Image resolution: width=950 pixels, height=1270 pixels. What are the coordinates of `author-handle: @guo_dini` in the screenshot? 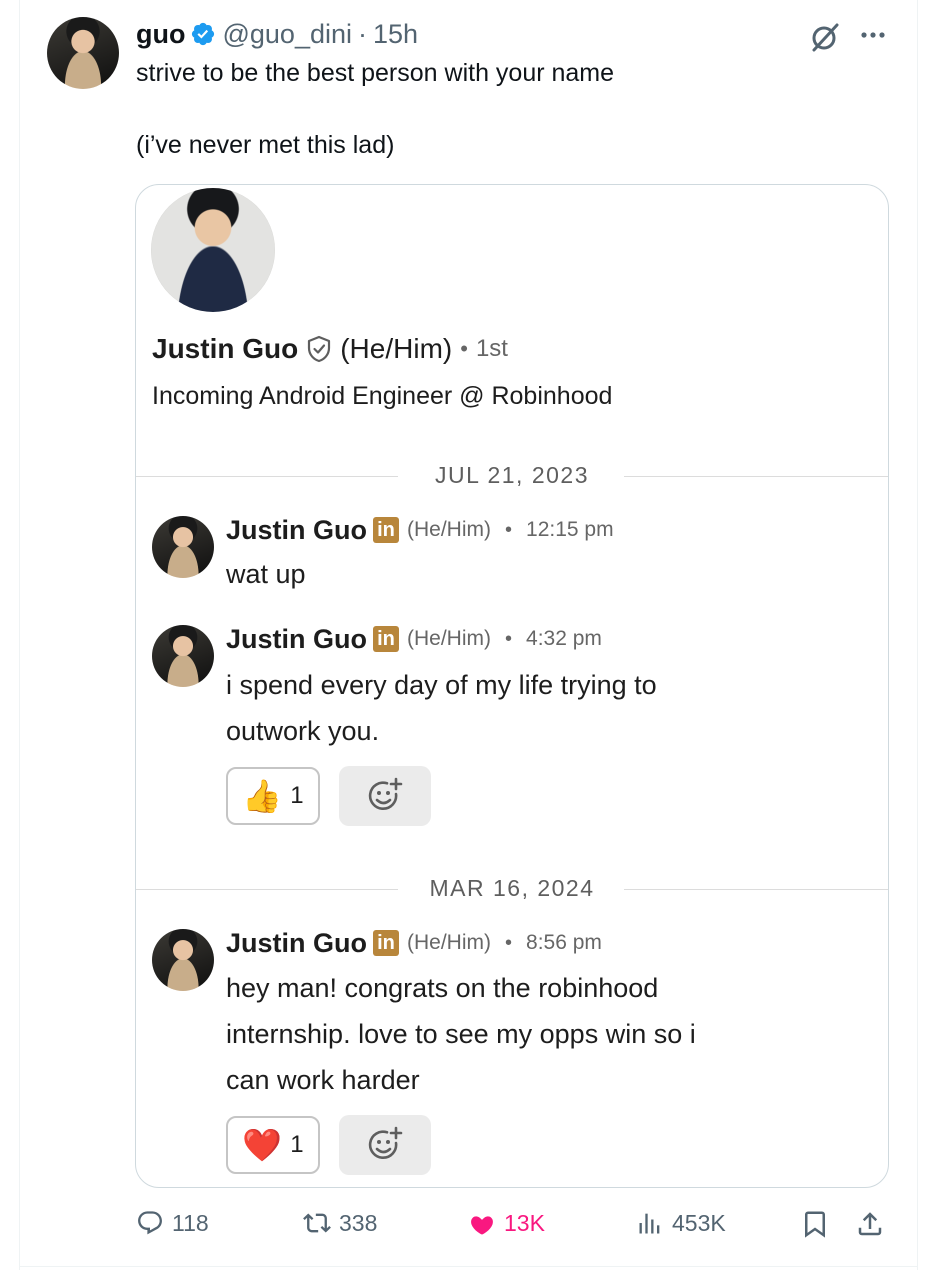 It's located at (287, 34).